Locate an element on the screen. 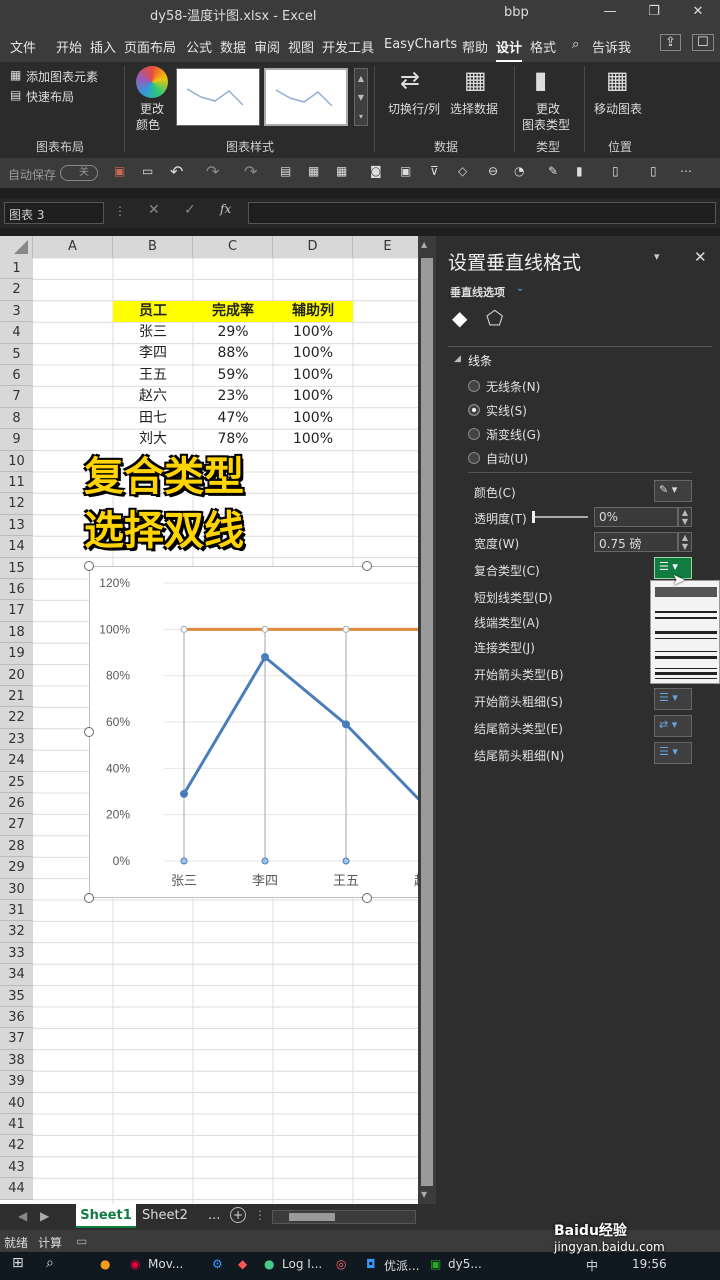  vertical-scrollbar: ▲ ▼ is located at coordinates (427, 720).